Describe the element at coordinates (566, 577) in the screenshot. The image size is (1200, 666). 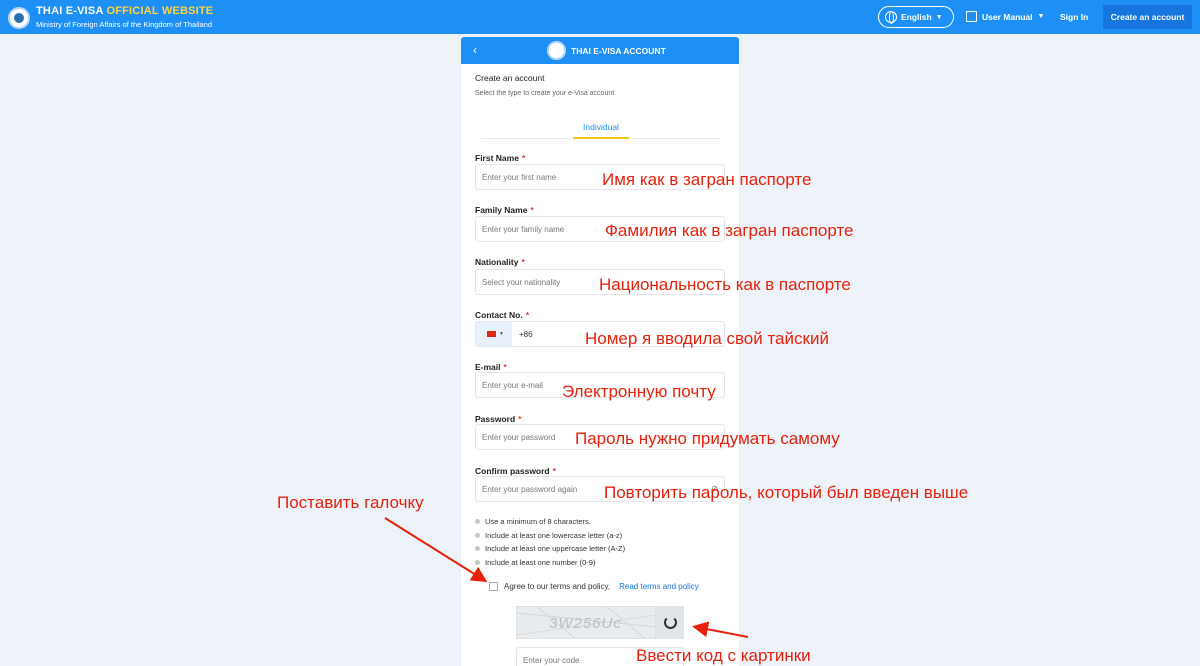
I see `annotation-arrows` at that location.